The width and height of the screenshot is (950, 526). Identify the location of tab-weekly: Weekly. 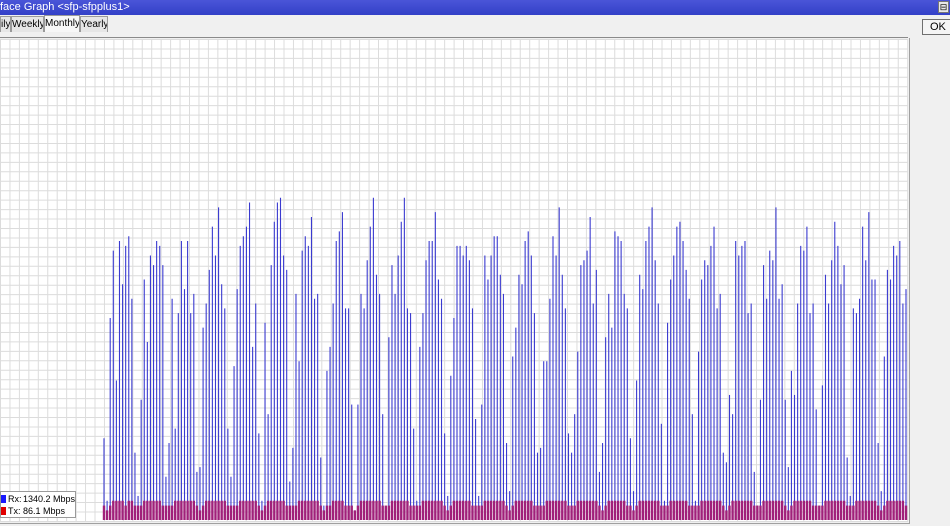
(27, 24).